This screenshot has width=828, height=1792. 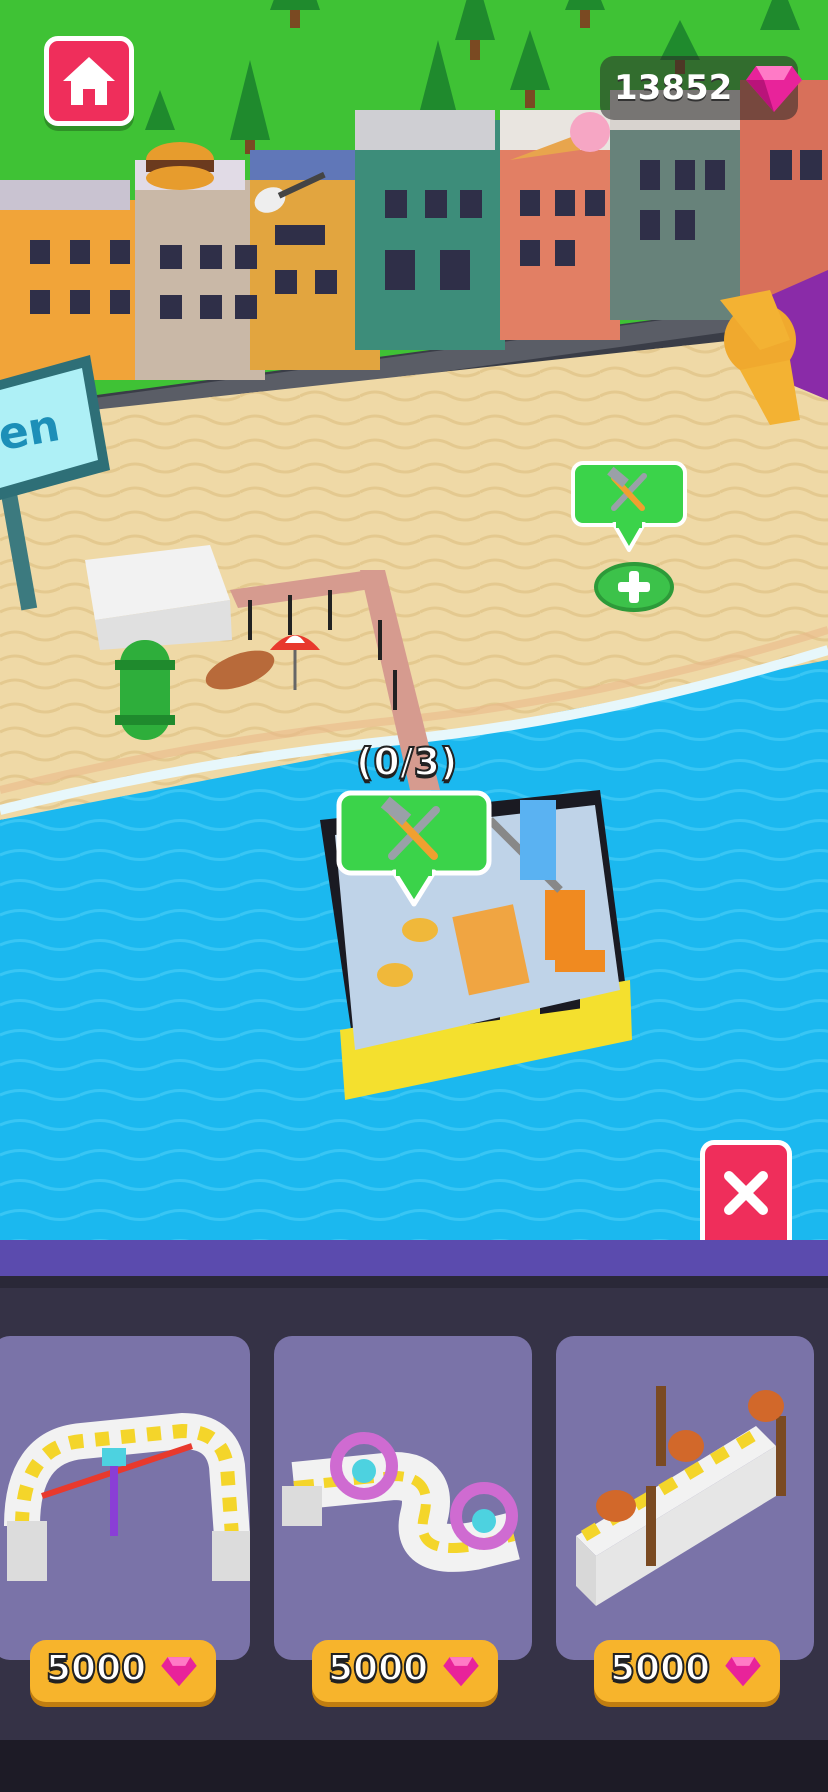 I want to click on panel-divider, so click(x=414, y=1282).